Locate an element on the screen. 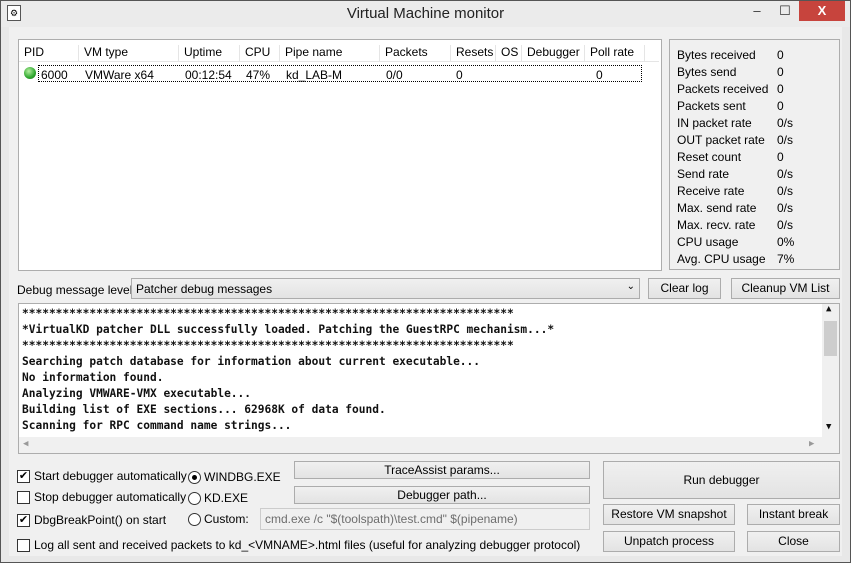 The image size is (851, 563). cleanup-vm-list-button: Cleanup VM List is located at coordinates (785, 288).